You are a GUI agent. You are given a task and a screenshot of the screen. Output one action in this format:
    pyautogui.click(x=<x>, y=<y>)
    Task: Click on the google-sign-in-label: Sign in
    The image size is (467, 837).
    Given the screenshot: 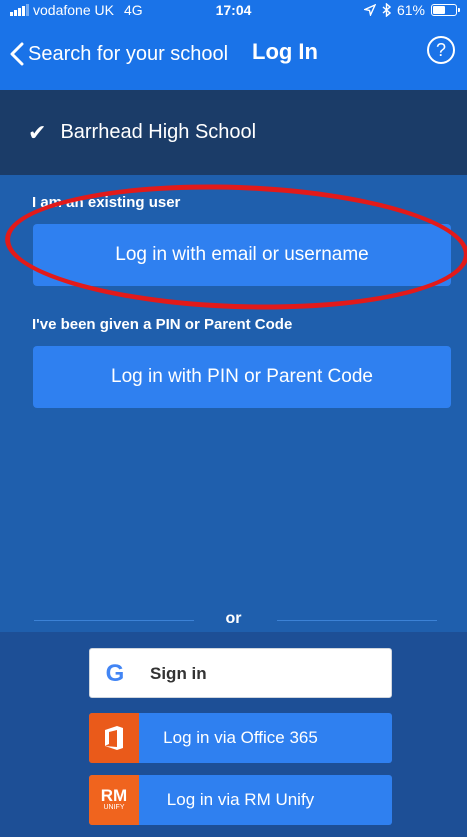 What is the action you would take?
    pyautogui.click(x=178, y=673)
    